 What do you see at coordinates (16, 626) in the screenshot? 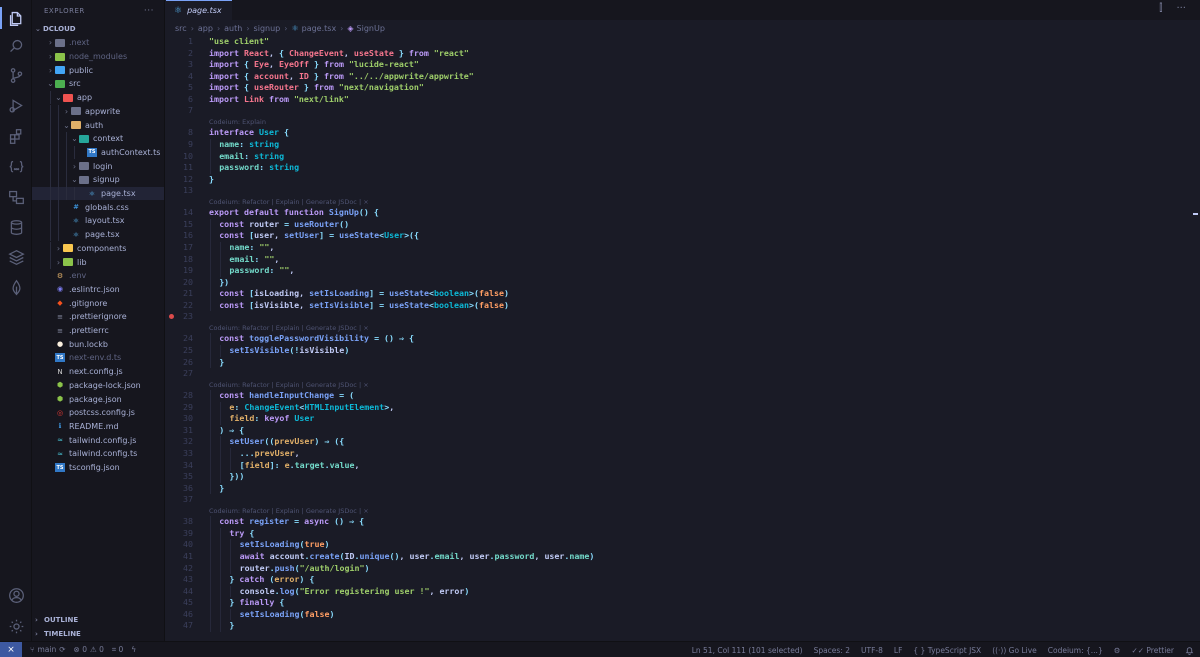
I see `settings-gear-icon` at bounding box center [16, 626].